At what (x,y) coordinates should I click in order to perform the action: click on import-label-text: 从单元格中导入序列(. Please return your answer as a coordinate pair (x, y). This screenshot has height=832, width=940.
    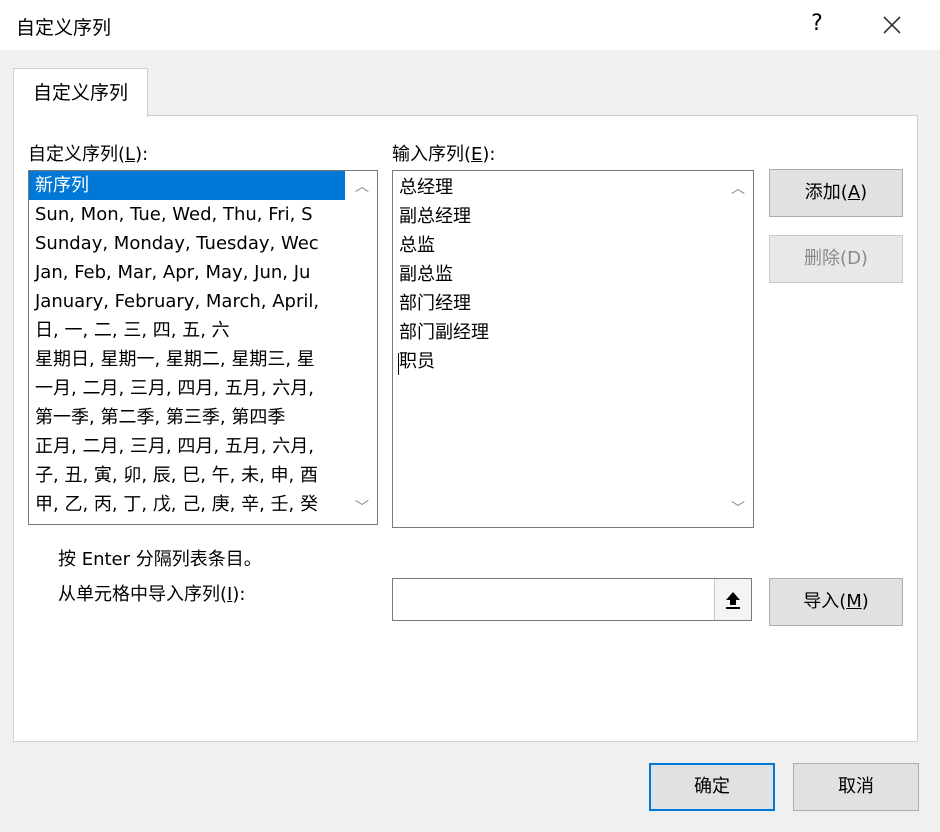
    Looking at the image, I should click on (143, 594).